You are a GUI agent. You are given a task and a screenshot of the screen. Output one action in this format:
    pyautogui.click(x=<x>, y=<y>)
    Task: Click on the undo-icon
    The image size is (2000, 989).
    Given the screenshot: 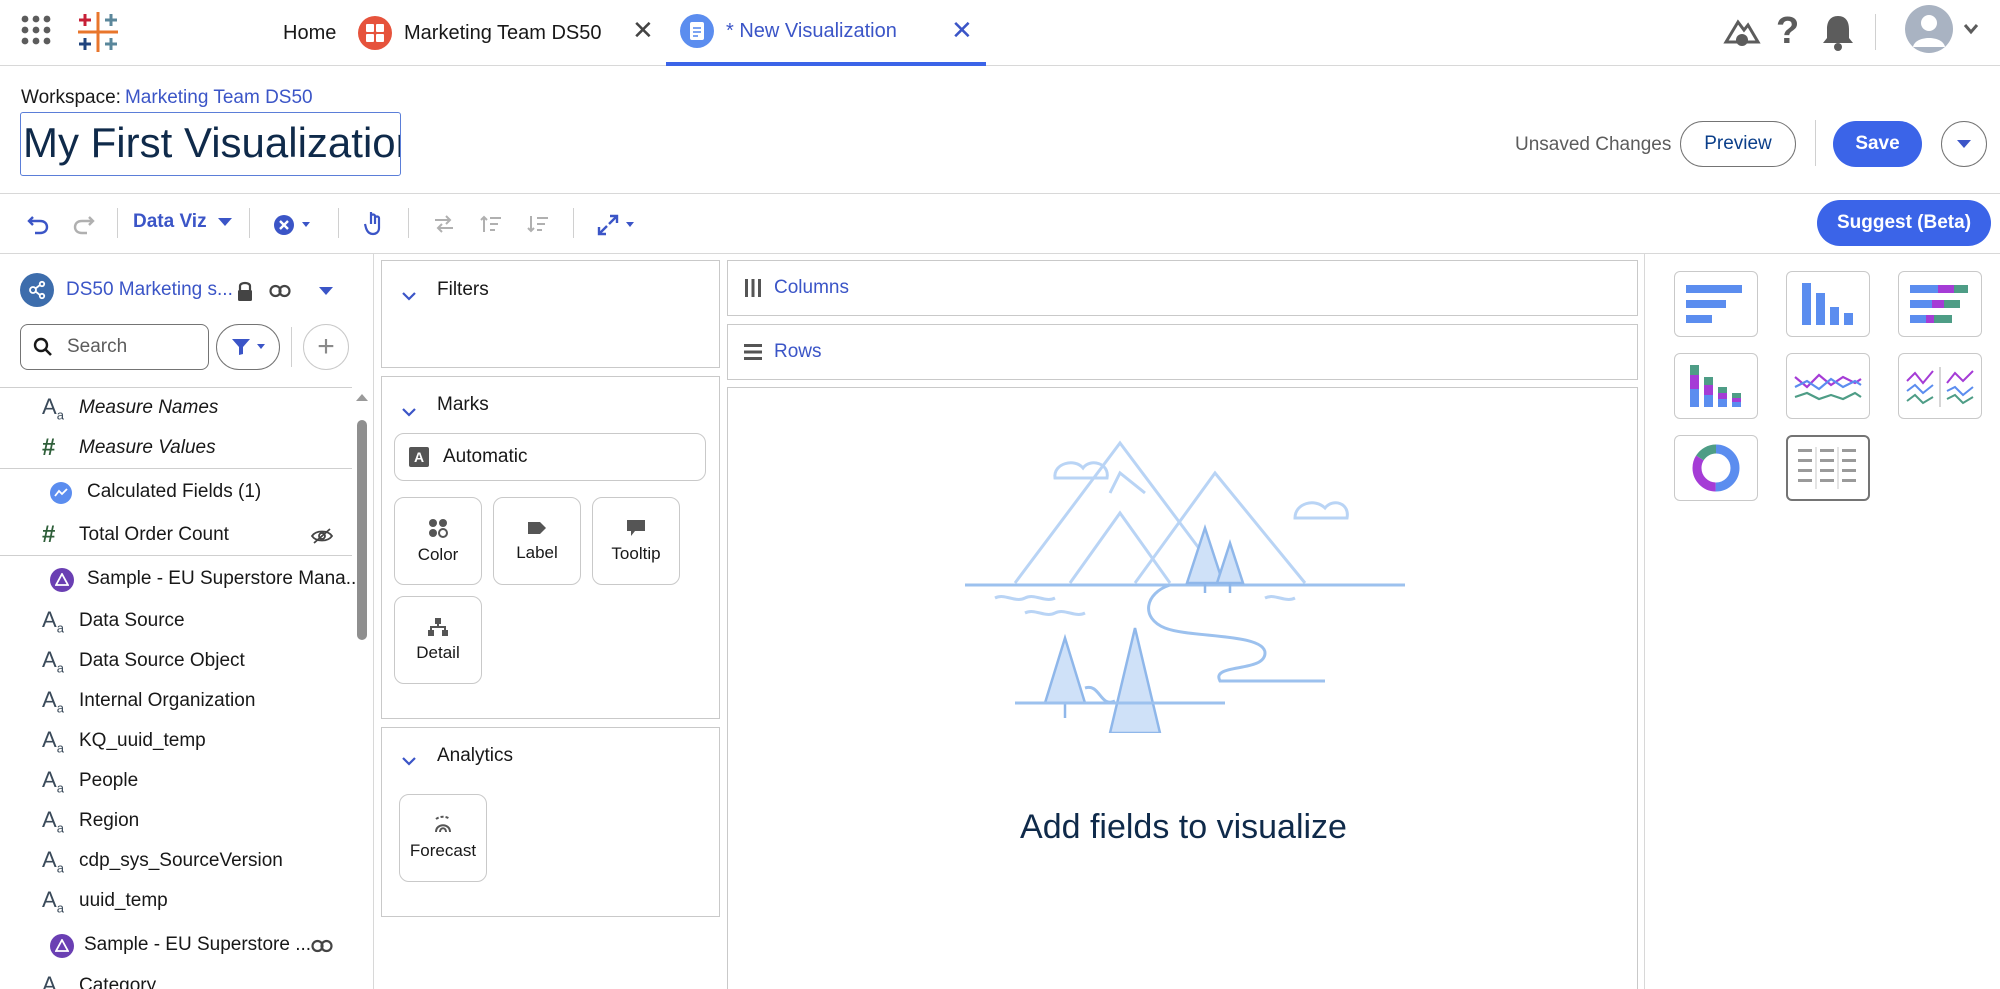 What is the action you would take?
    pyautogui.click(x=38, y=224)
    